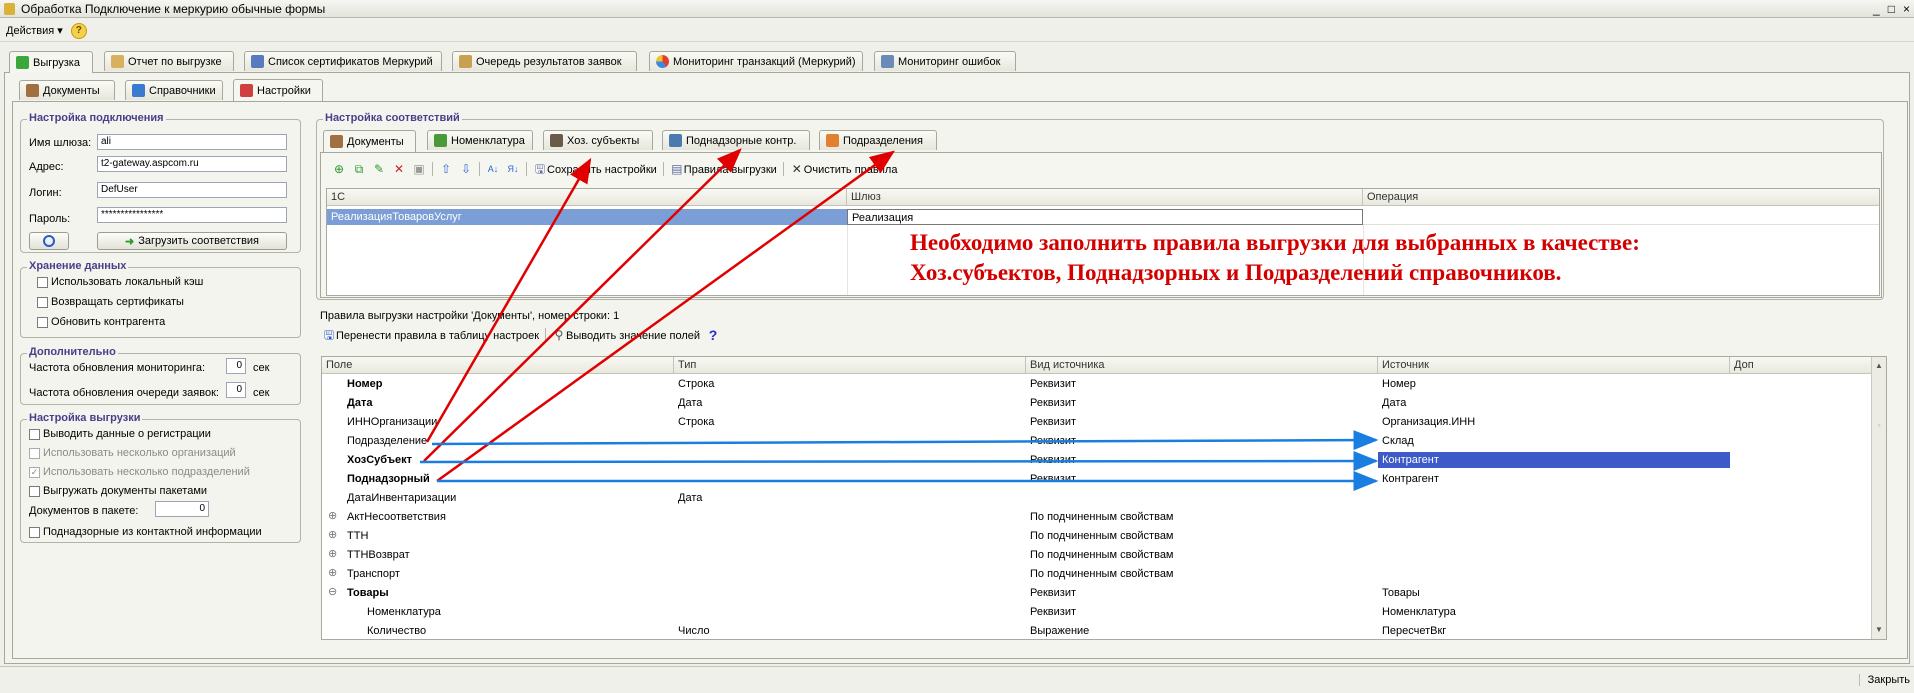 This screenshot has width=1914, height=693. I want to click on upload-icon, so click(22, 62).